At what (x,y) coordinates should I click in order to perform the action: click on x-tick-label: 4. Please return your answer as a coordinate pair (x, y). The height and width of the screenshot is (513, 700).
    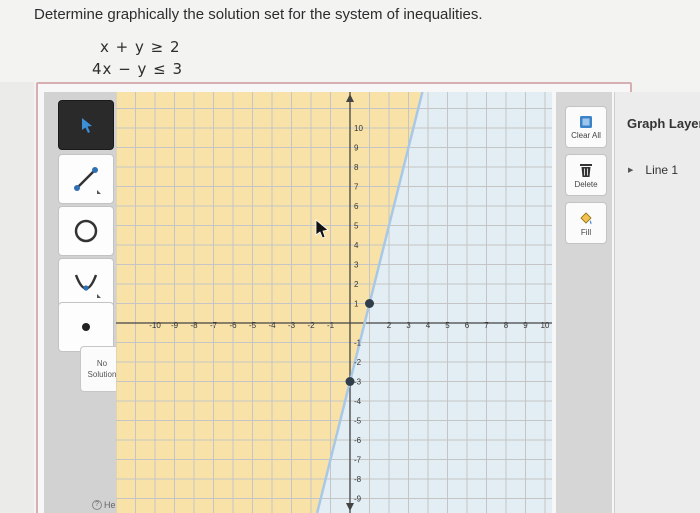
    Looking at the image, I should click on (428, 325).